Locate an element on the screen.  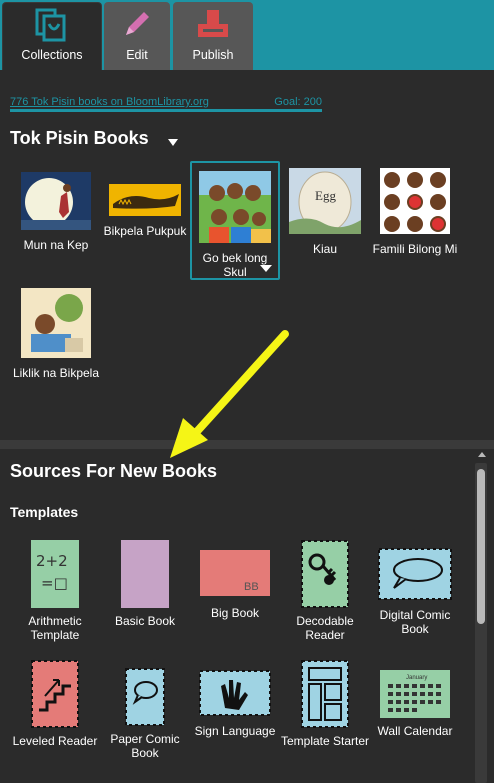
tab-collections-label: Collections is located at coordinates (52, 55).